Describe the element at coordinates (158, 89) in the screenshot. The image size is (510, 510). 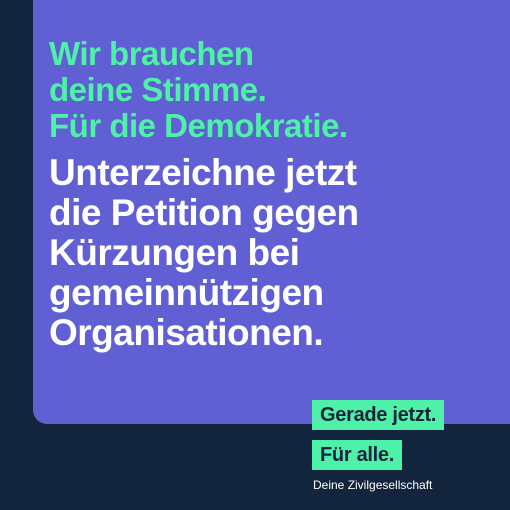
I see `headline-green-line-2: deine Stimme.` at that location.